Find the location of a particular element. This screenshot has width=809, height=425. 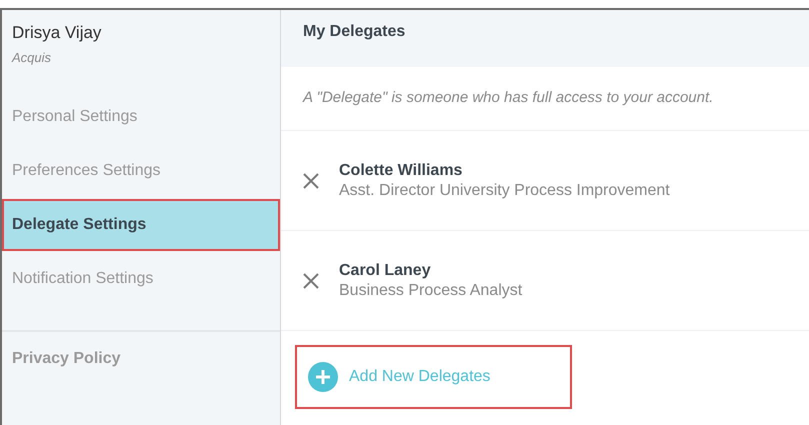

description-text: A "Delegate" is someone who has full access to your account. is located at coordinates (508, 98).